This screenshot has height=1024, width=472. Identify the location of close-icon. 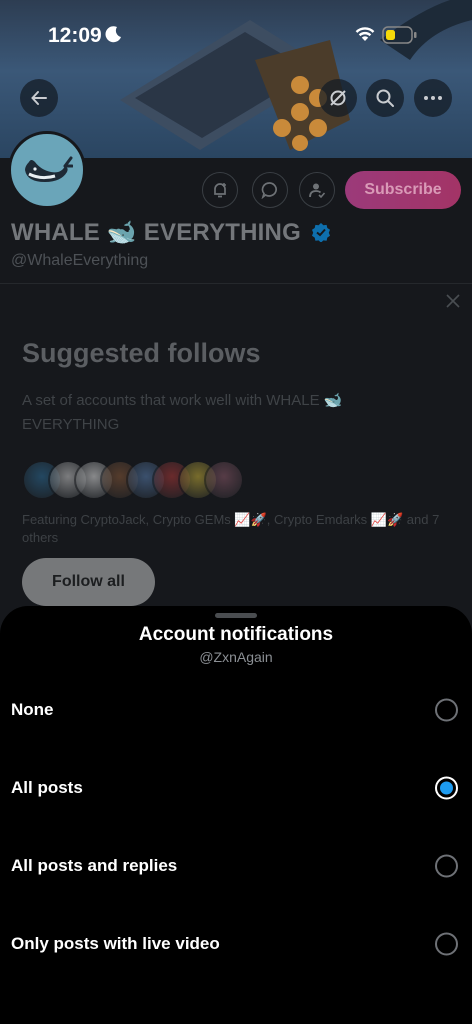
(453, 301).